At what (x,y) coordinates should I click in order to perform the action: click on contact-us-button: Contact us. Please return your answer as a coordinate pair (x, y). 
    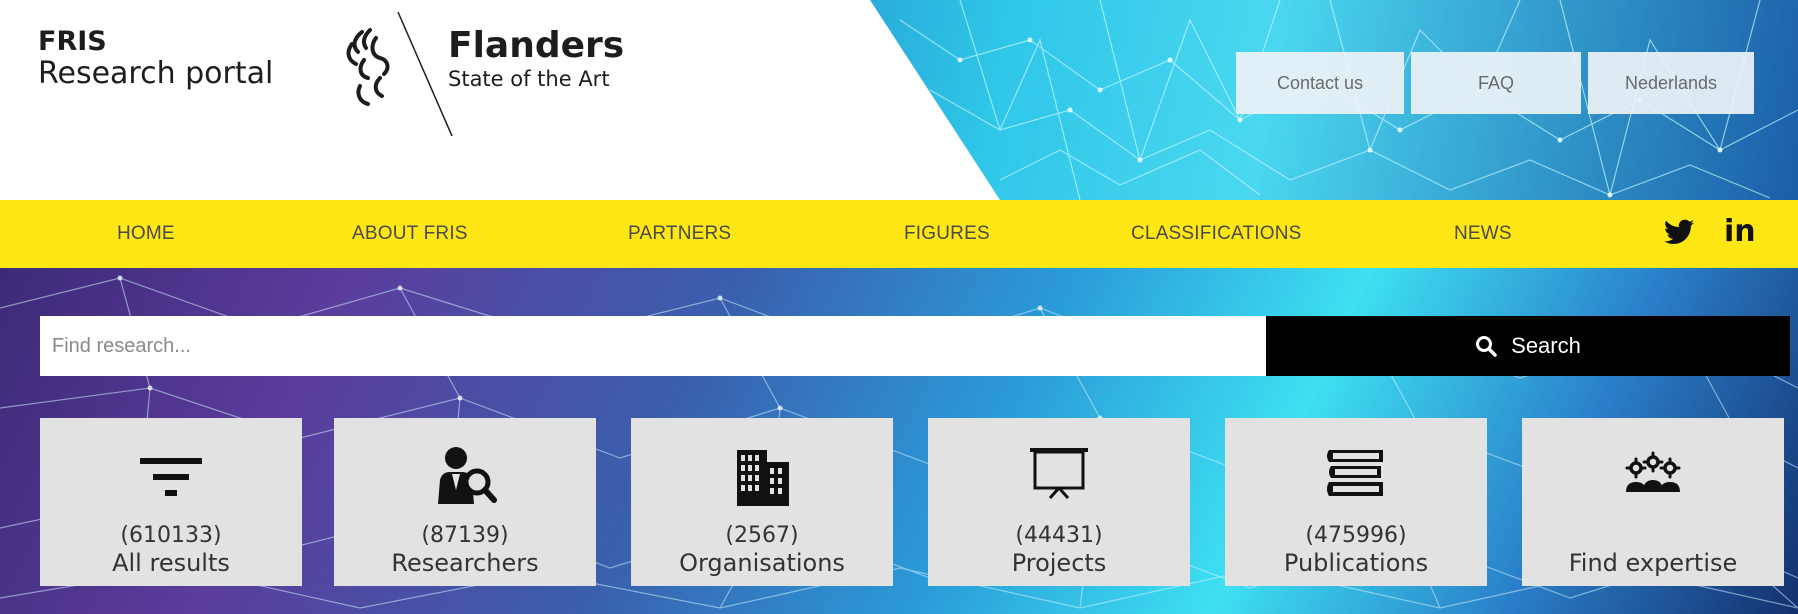
    Looking at the image, I should click on (1320, 83).